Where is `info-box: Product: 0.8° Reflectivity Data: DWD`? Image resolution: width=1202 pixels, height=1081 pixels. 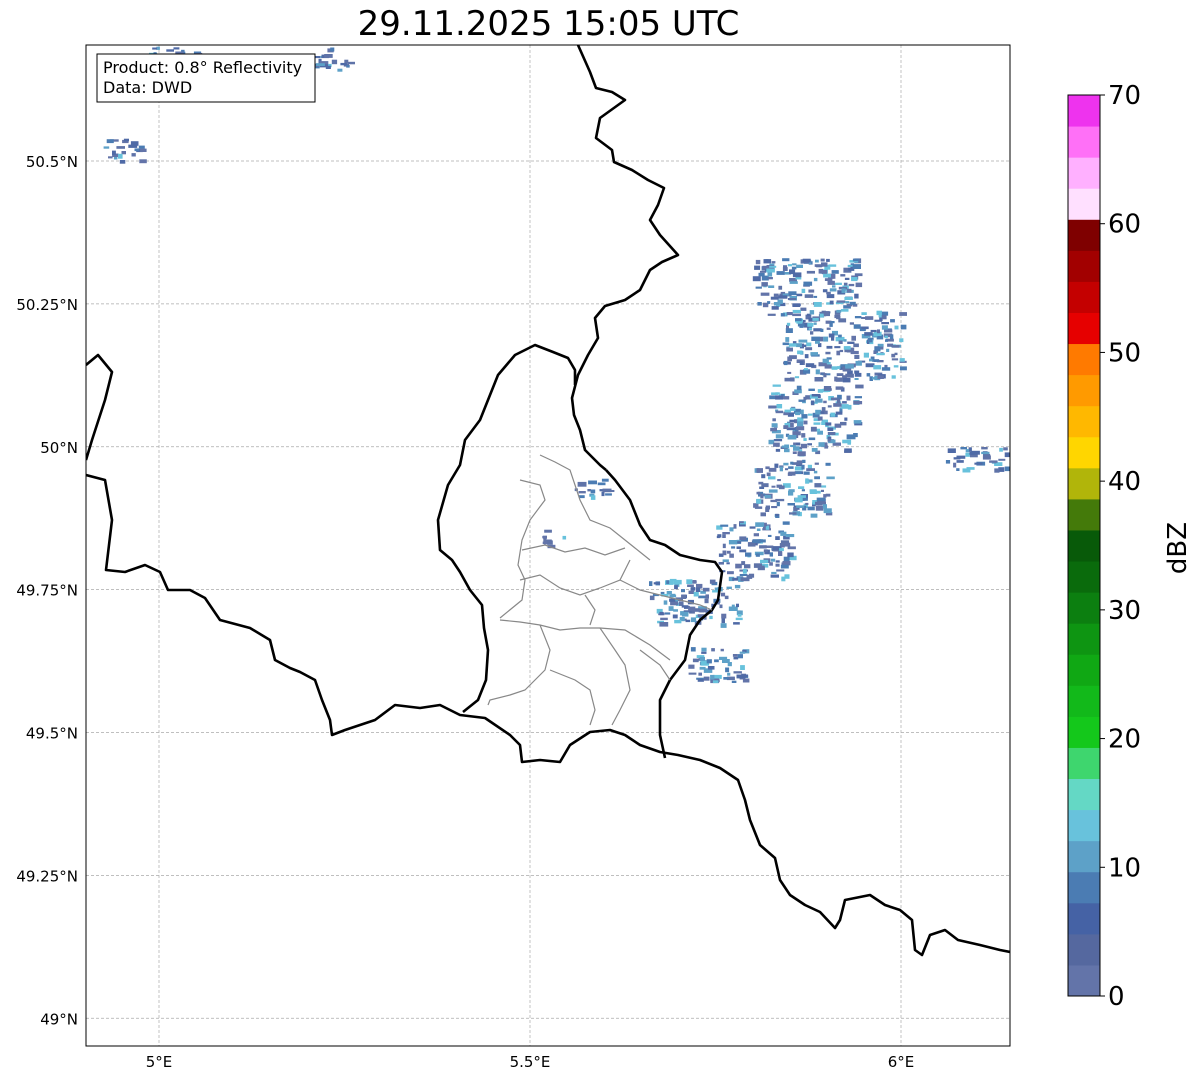 info-box: Product: 0.8° Reflectivity Data: DWD is located at coordinates (206, 78).